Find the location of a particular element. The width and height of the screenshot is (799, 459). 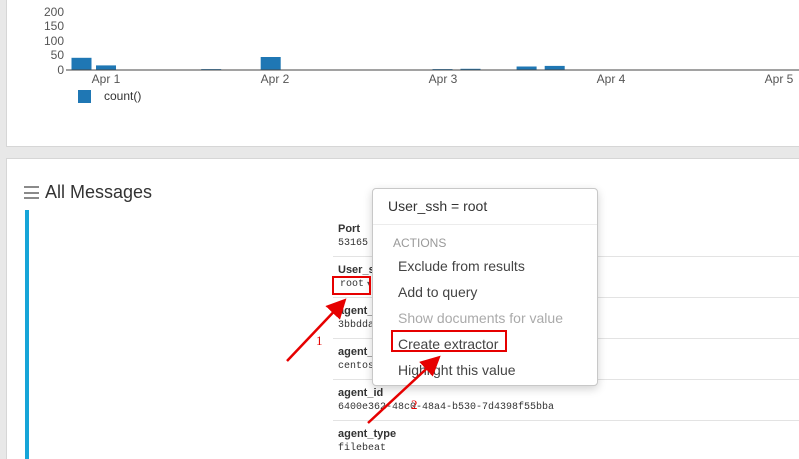

field-value: filebeat is located at coordinates (568, 448).